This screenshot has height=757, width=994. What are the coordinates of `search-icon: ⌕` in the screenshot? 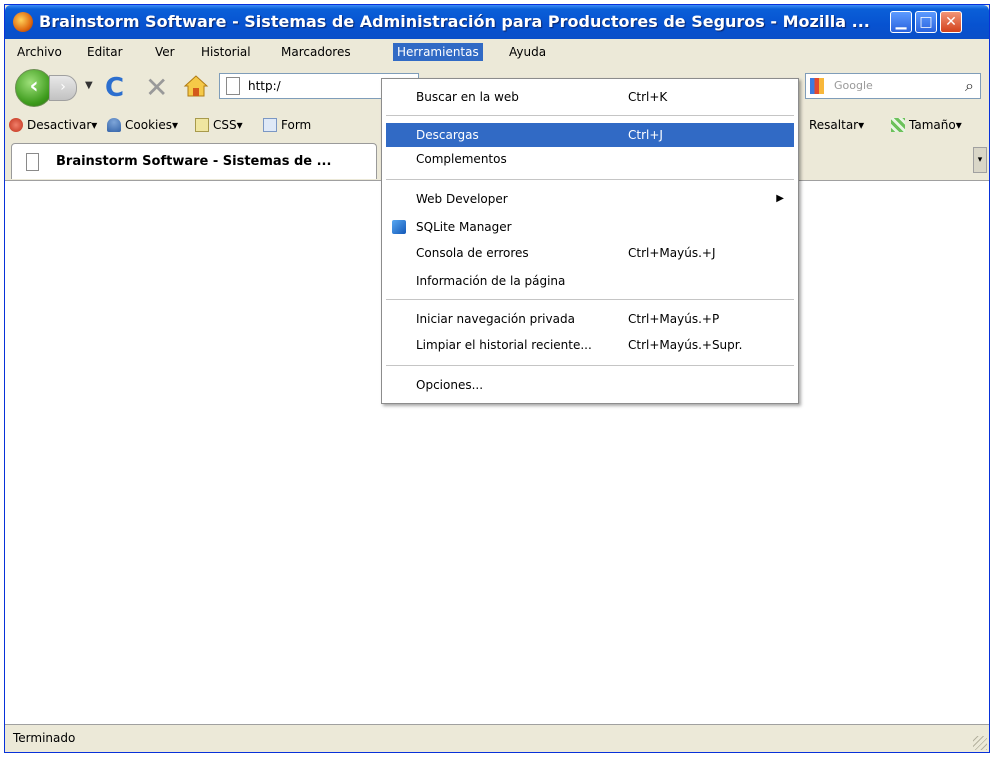 It's located at (969, 86).